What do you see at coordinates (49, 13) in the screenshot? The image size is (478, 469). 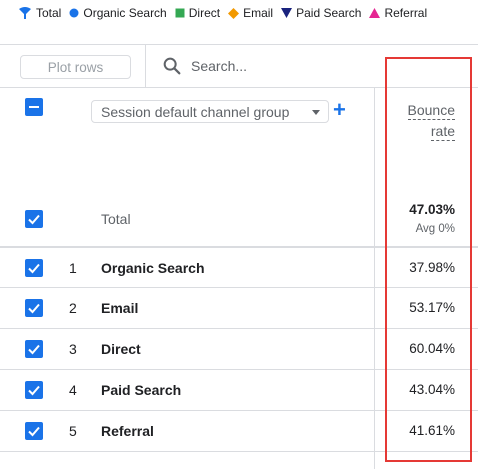 I see `legend-label: Total` at bounding box center [49, 13].